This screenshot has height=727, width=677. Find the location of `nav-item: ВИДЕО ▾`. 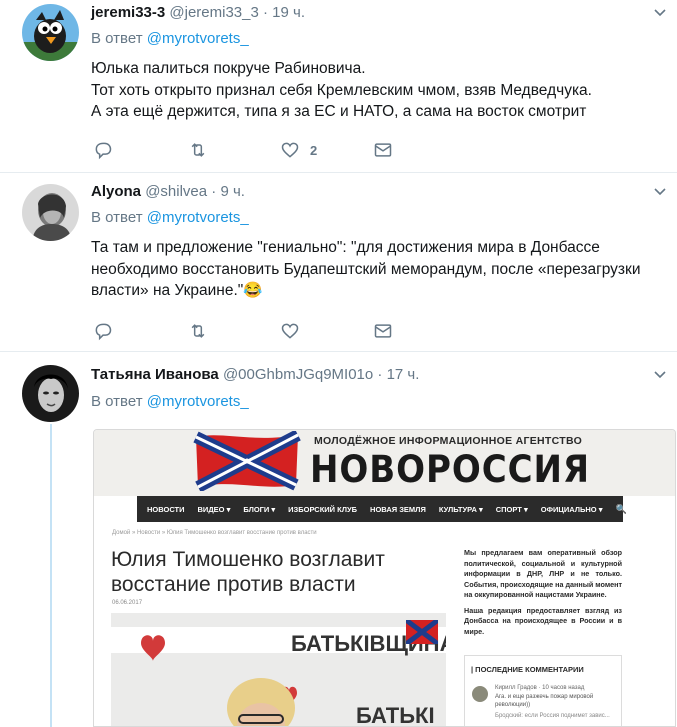

nav-item: ВИДЕО ▾ is located at coordinates (214, 509).